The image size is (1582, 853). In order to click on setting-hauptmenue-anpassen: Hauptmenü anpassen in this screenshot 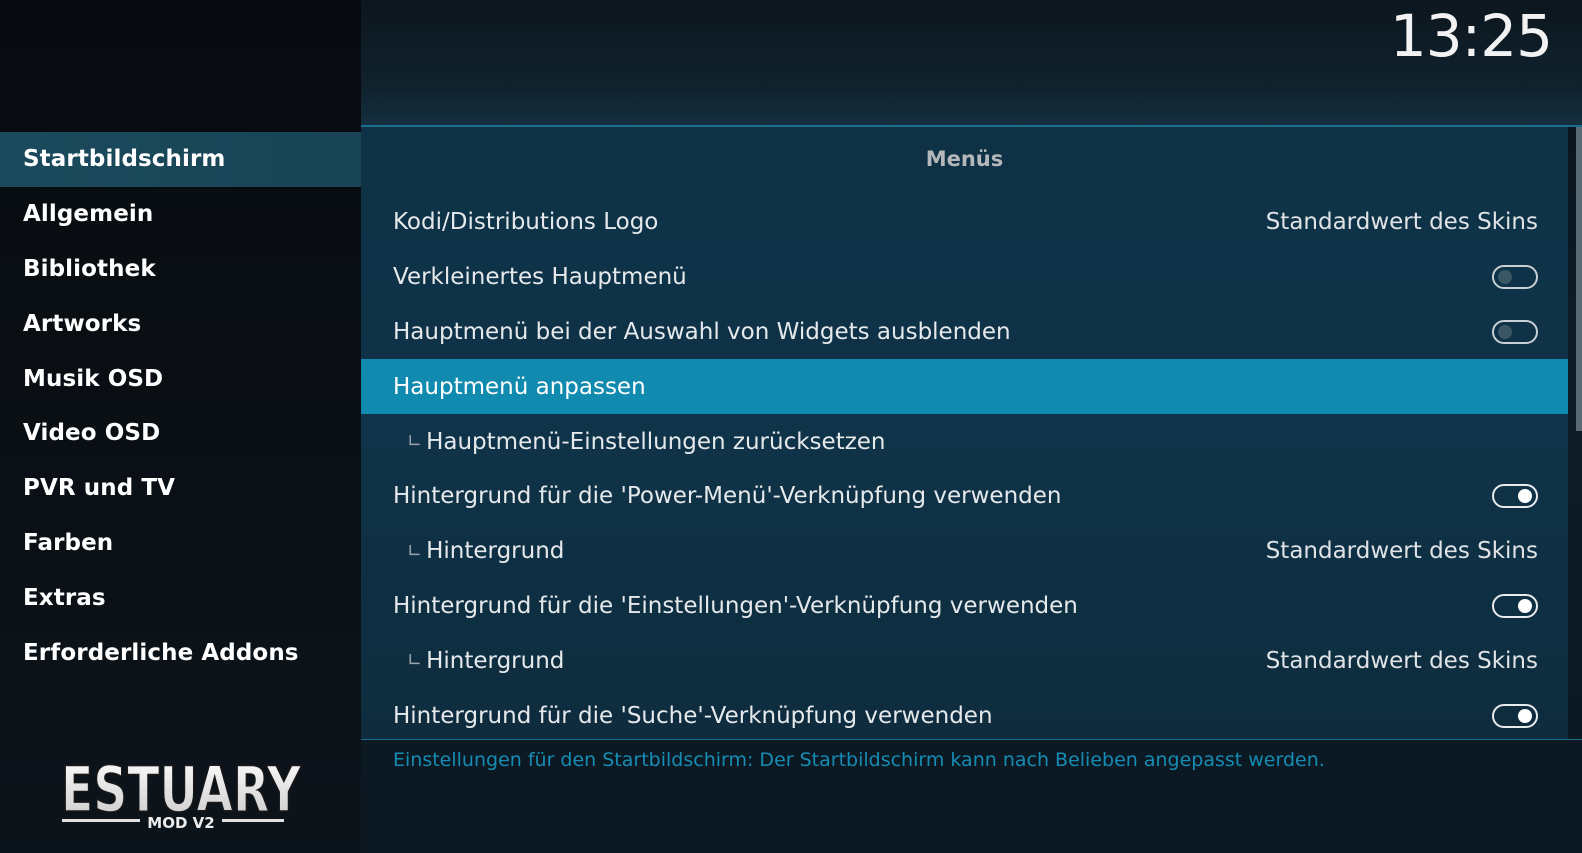, I will do `click(964, 387)`.